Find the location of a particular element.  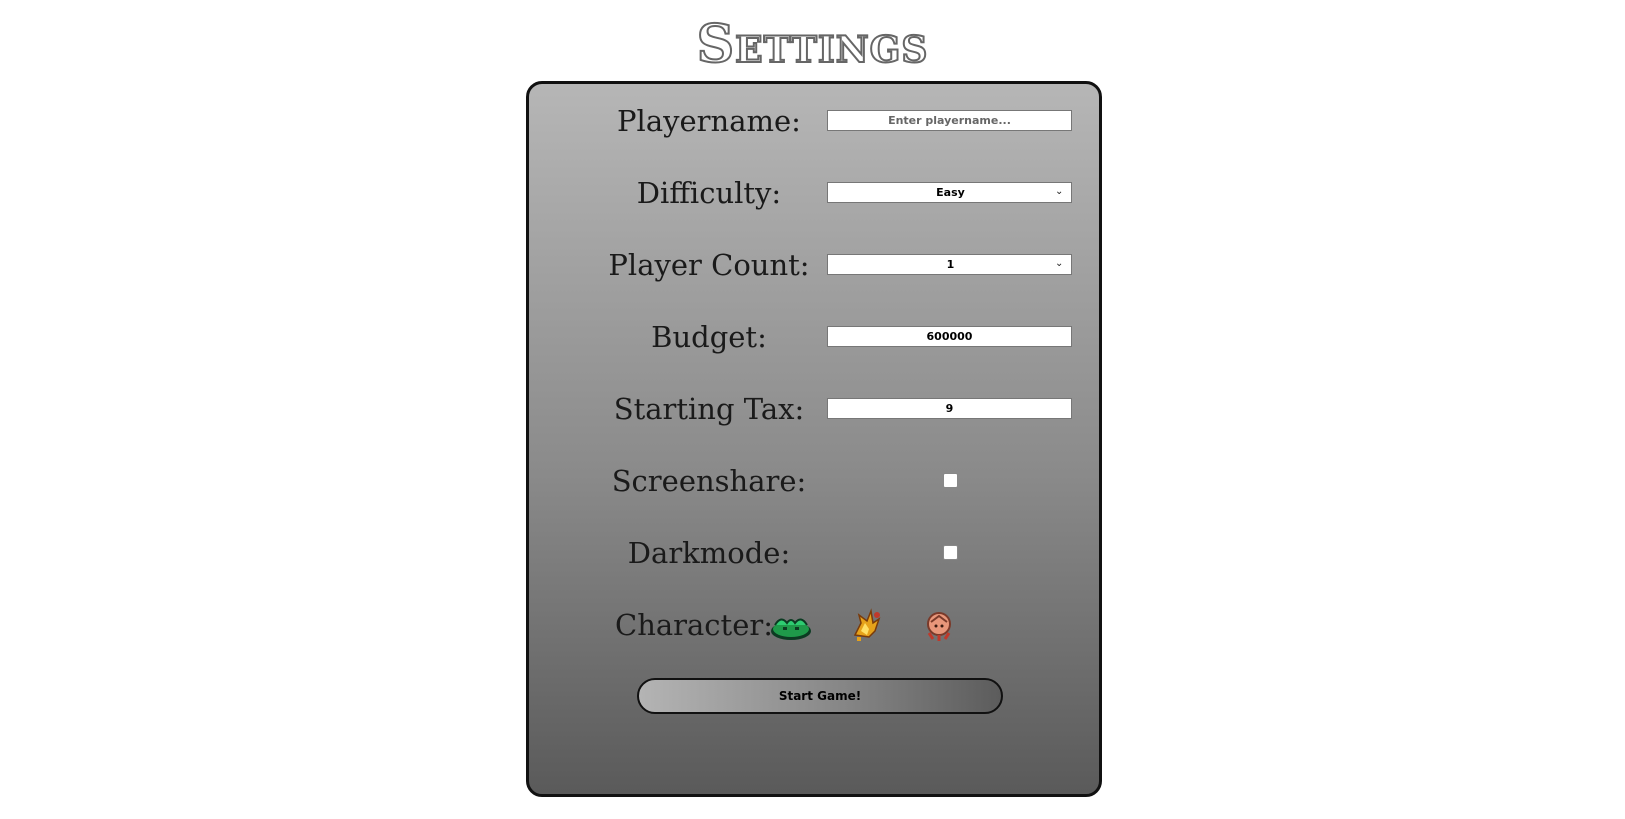

budget-row: Budget: is located at coordinates (817, 337).